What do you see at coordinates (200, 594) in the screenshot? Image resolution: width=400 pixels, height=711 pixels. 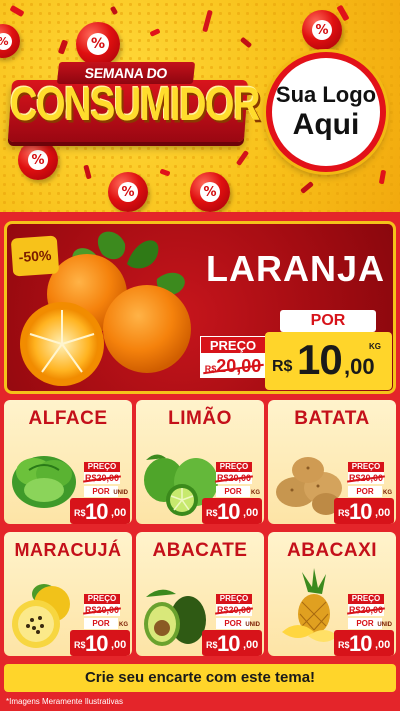 I see `product-card-abacate: ABACATE PREÇO R$20,00 POR R$ 10 ,00 UNID` at bounding box center [200, 594].